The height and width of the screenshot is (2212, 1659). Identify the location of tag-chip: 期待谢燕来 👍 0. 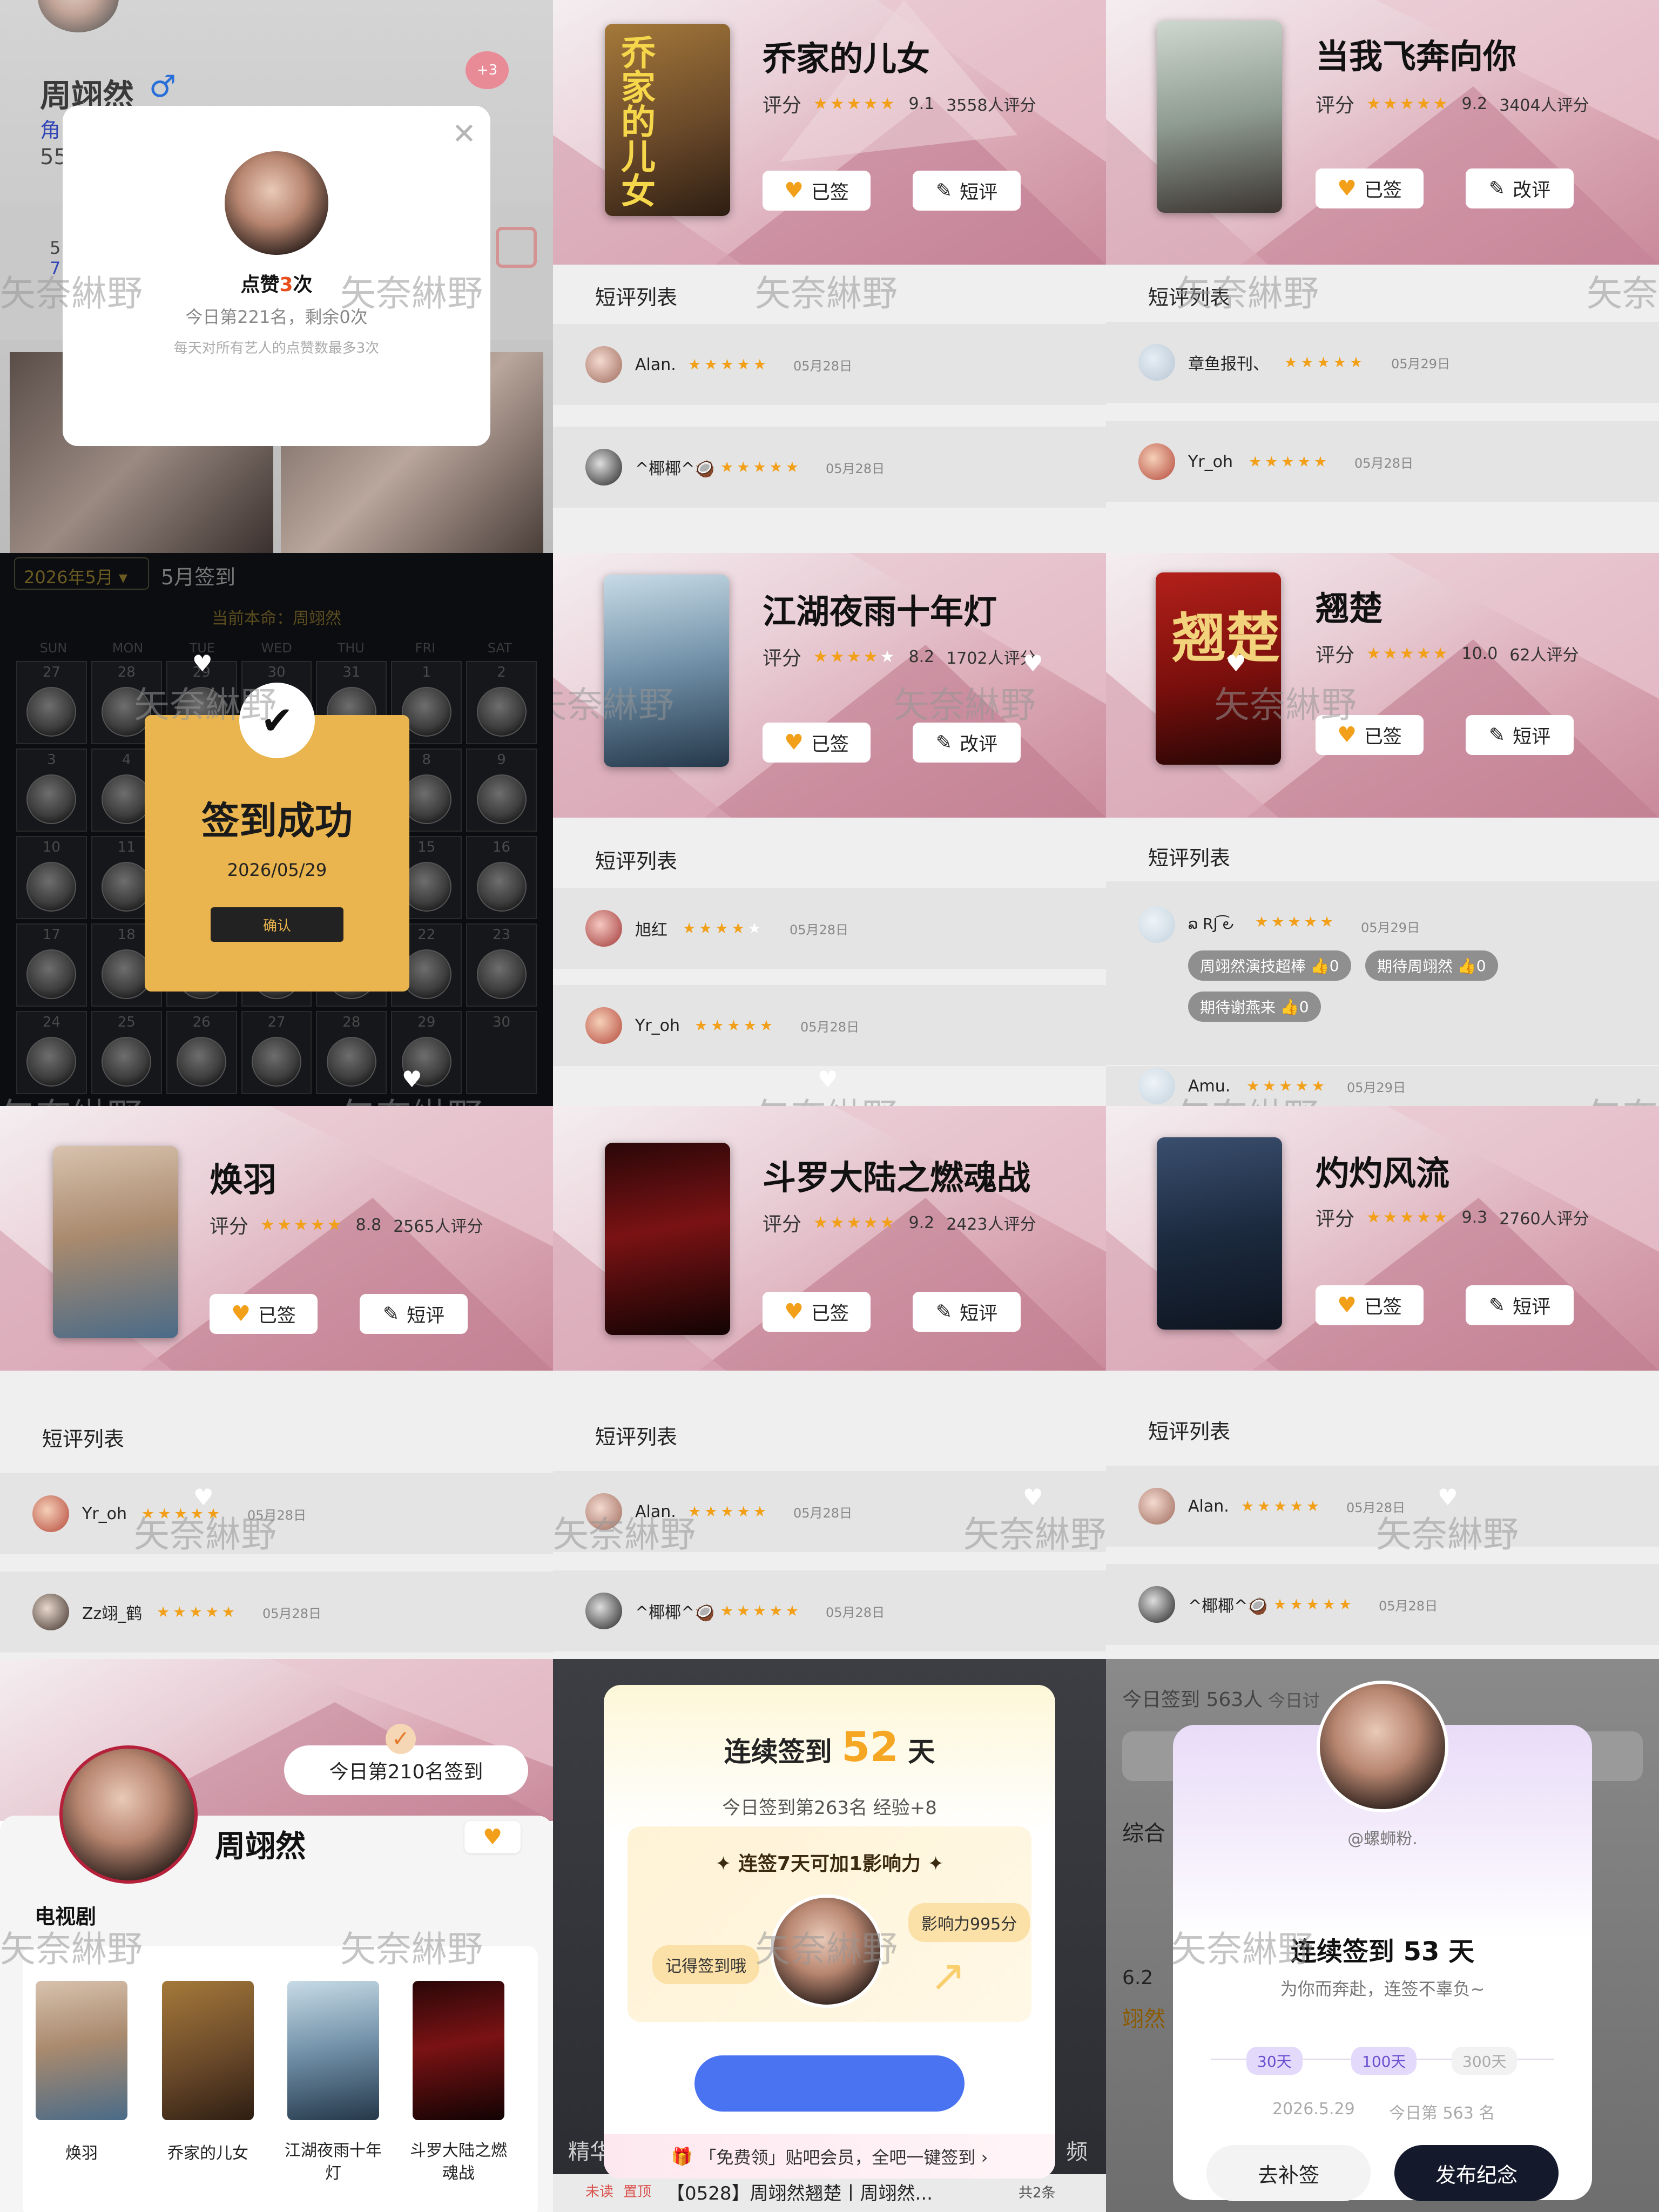
(1254, 1007).